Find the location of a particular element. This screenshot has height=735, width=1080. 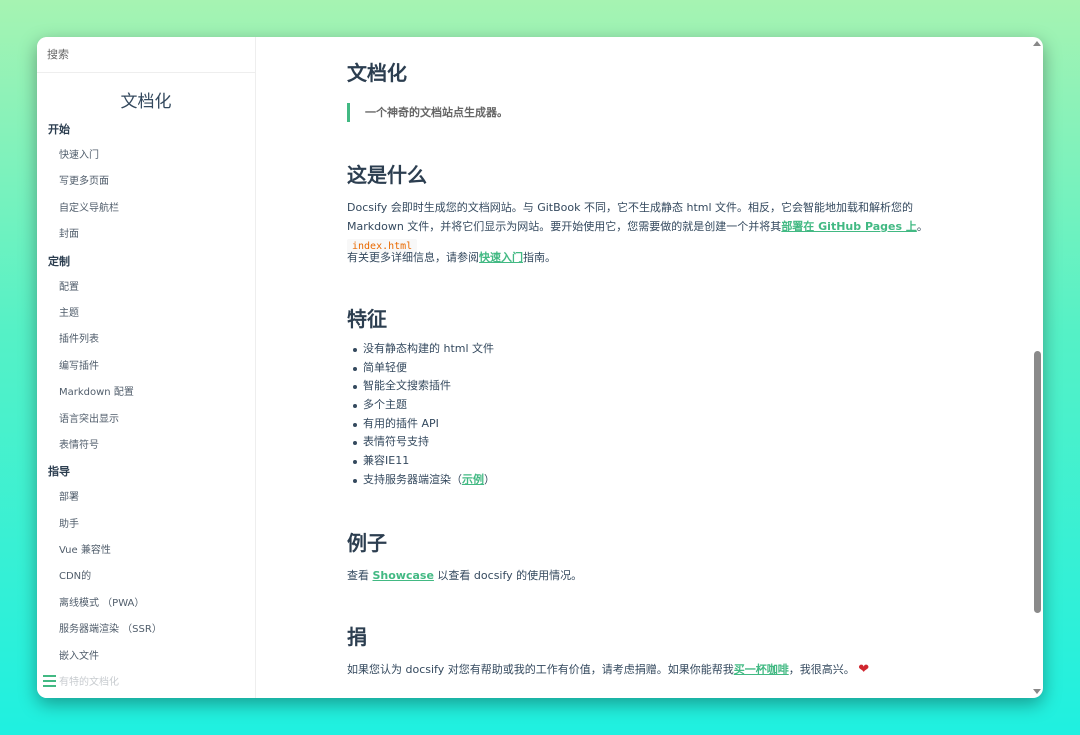

list-item: 简单轻便 is located at coordinates (421, 368).